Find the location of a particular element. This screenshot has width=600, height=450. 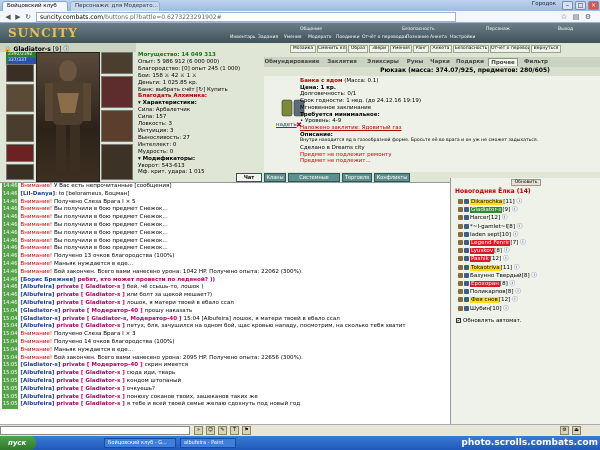

top-button: Безопасность is located at coordinates (471, 49).